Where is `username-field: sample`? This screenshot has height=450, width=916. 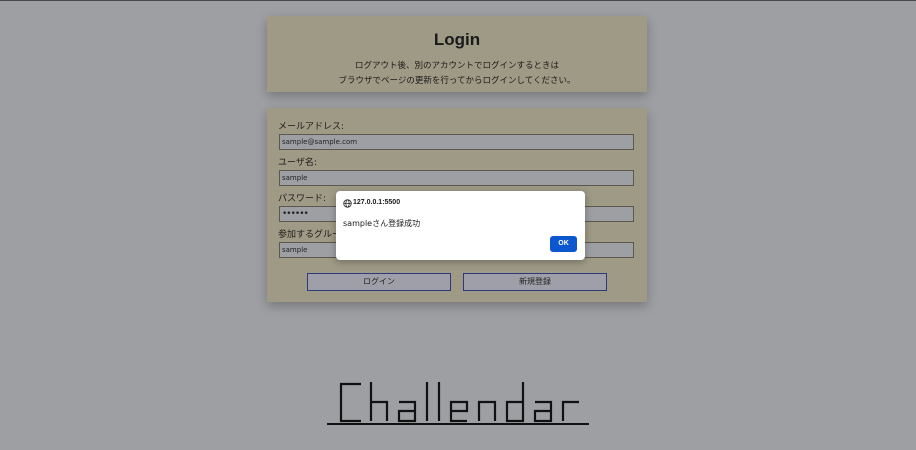
username-field: sample is located at coordinates (456, 178).